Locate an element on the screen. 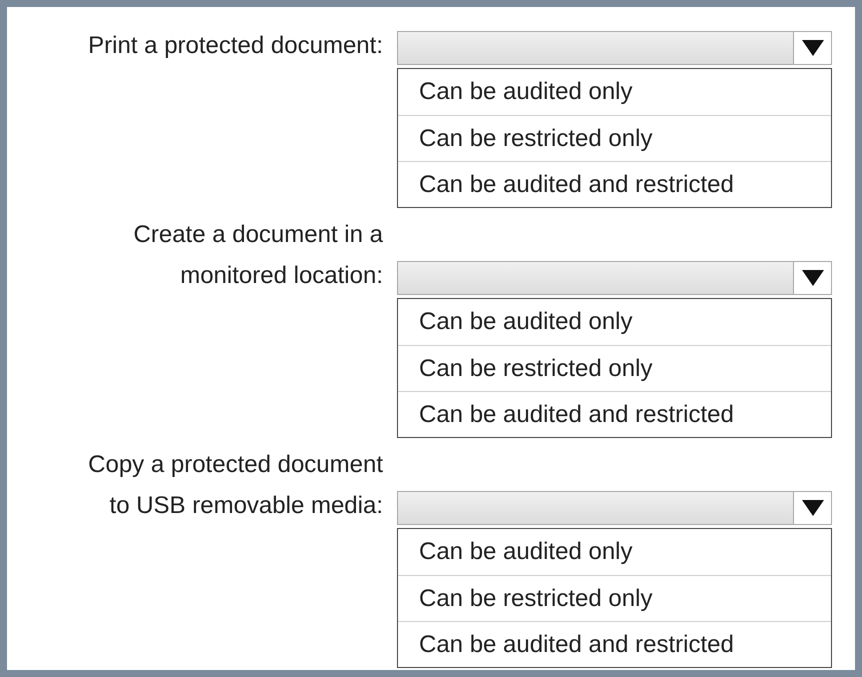  question-label: Create a document in a monitored location: is located at coordinates (258, 255).